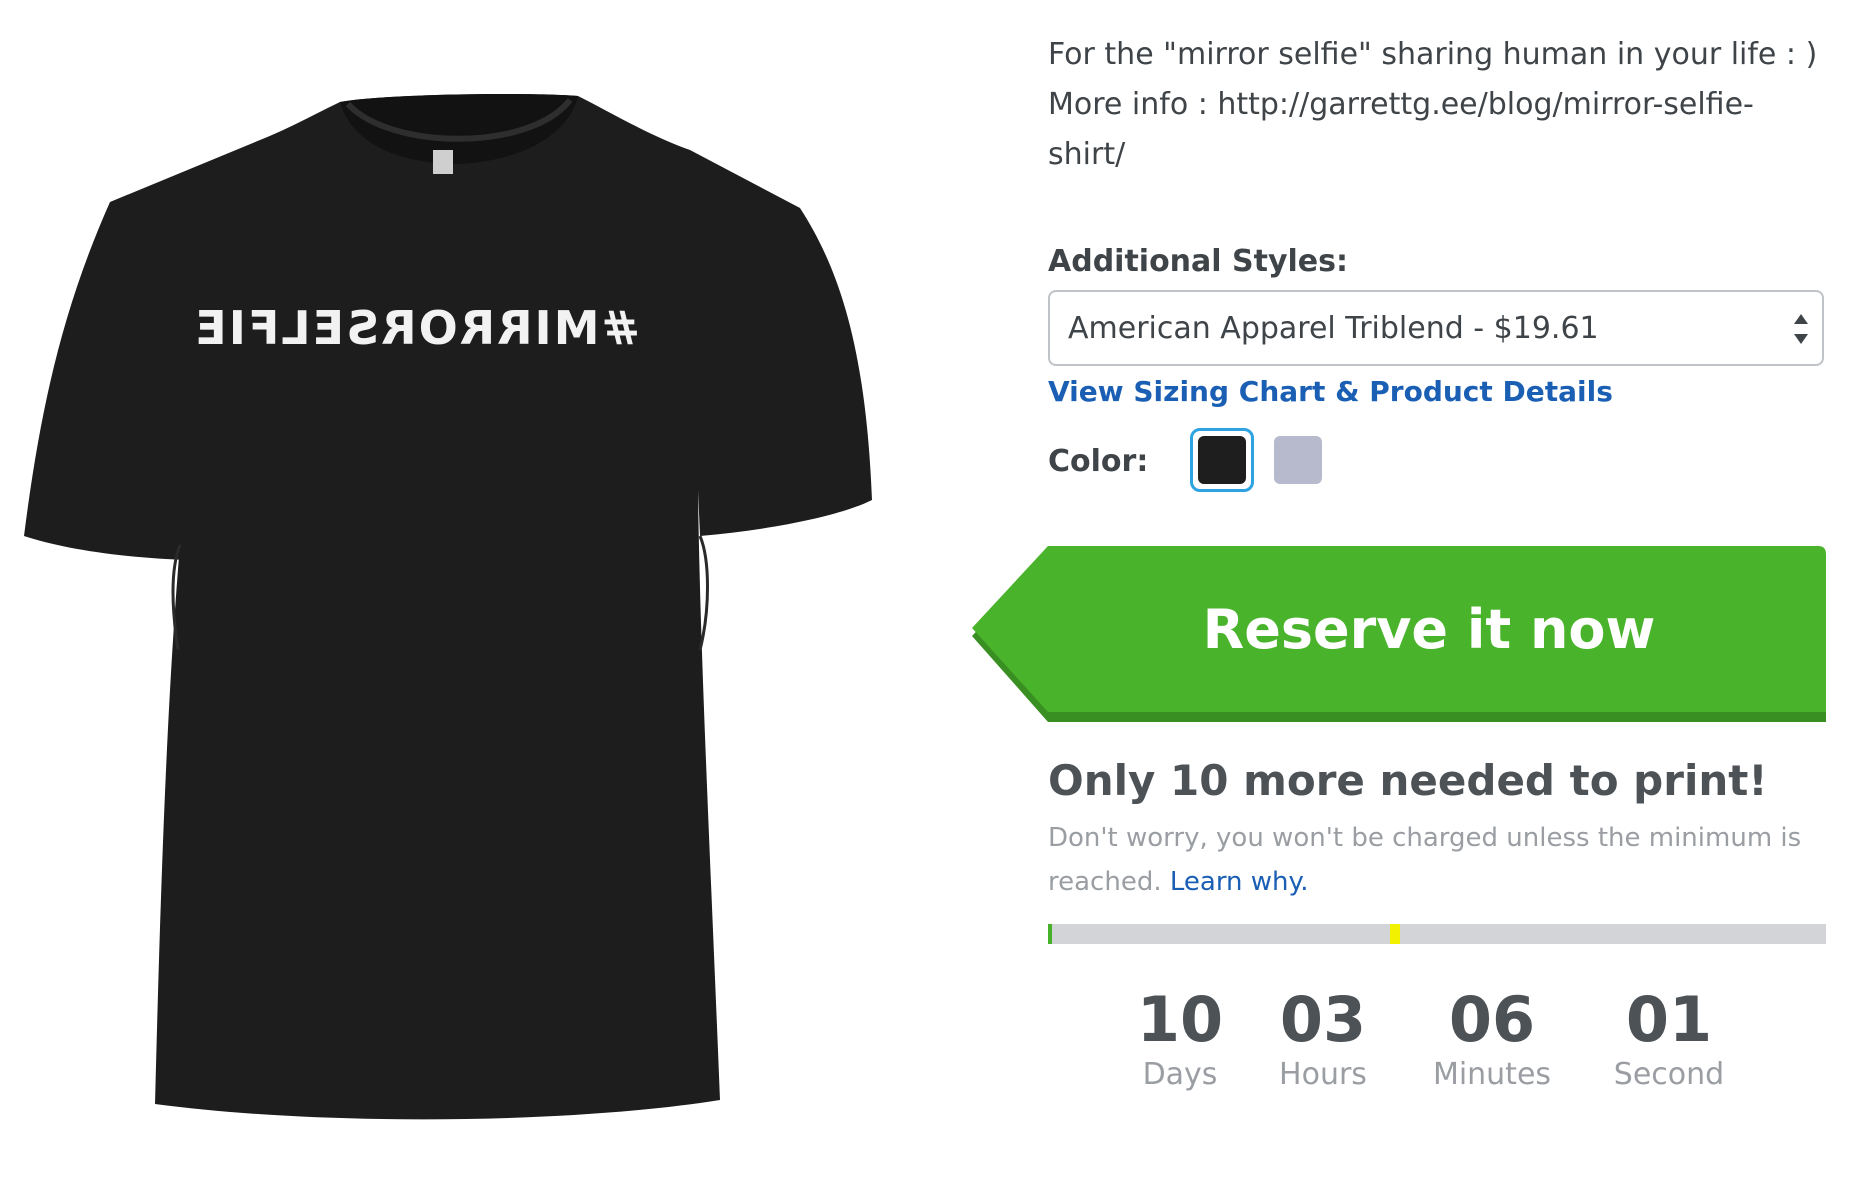 The image size is (1857, 1189). Describe the element at coordinates (1239, 882) in the screenshot. I see `learn-why-link: Learn why.` at that location.